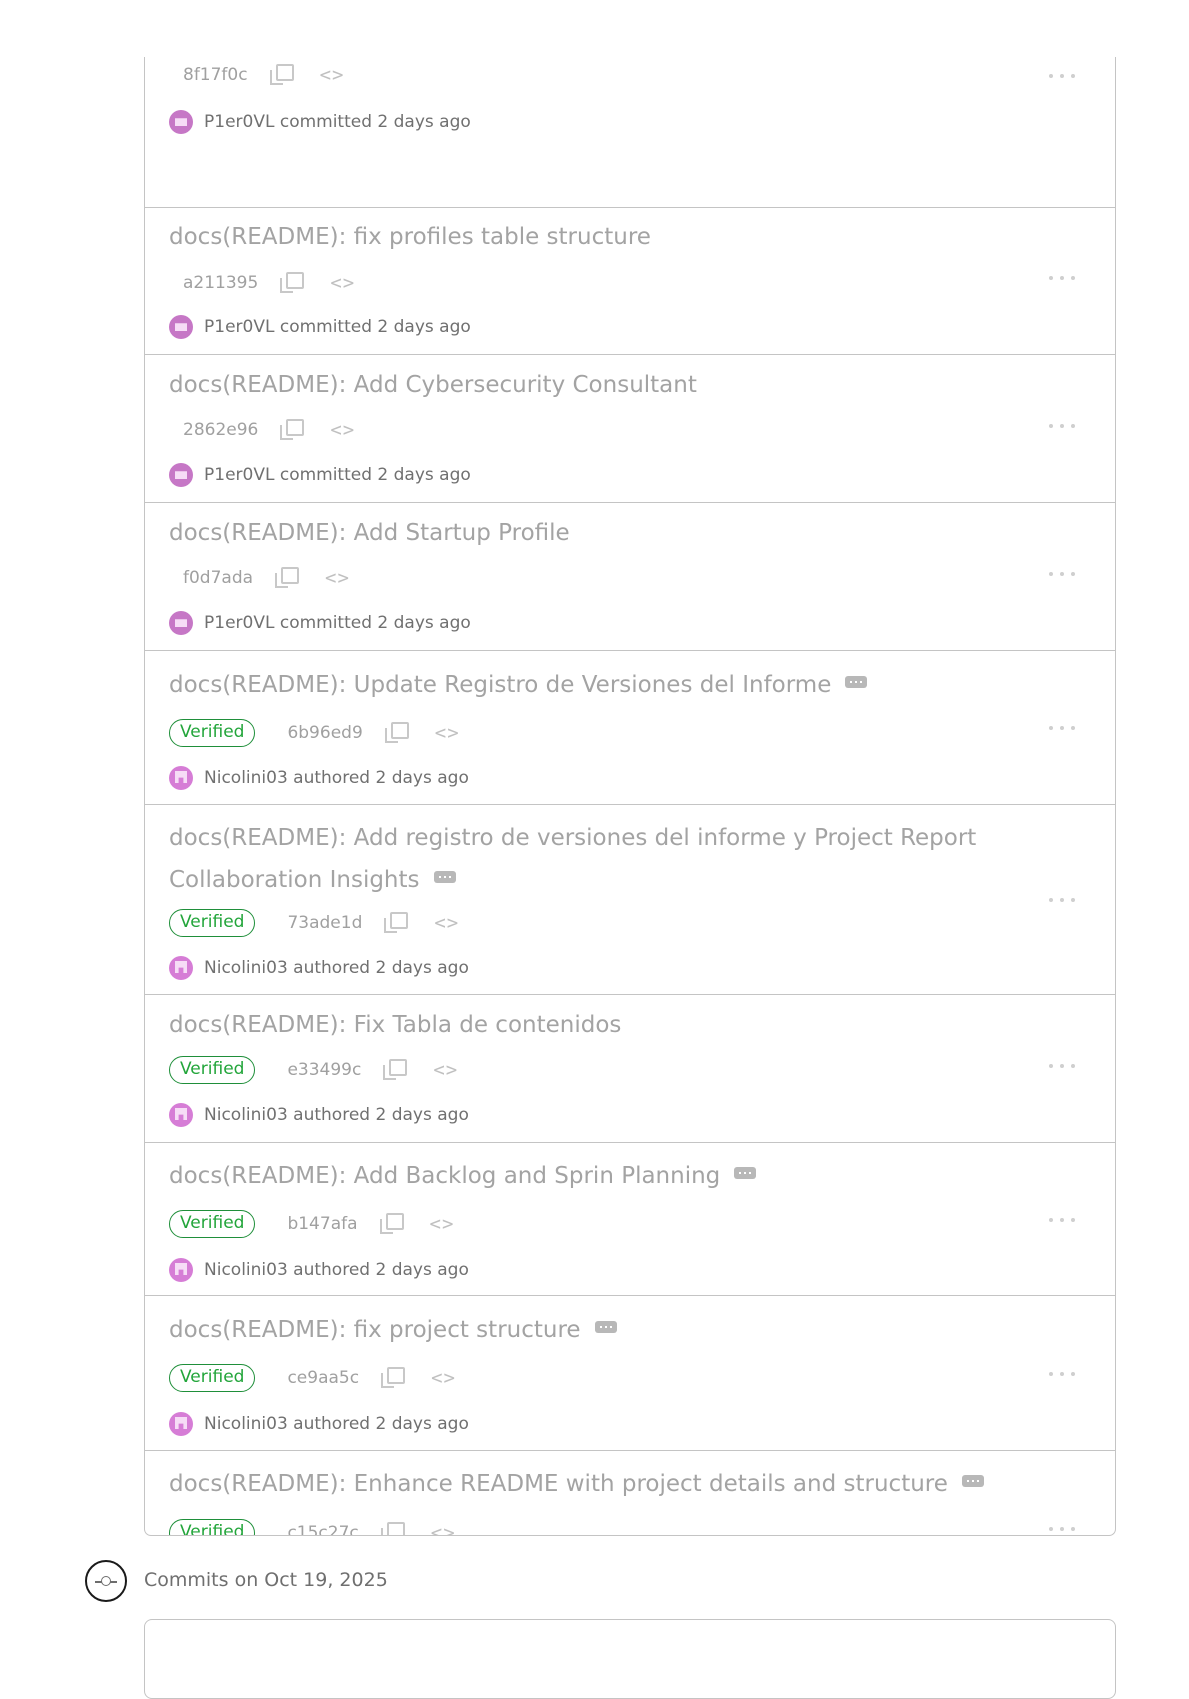 The height and width of the screenshot is (1699, 1189). I want to click on commit-hash: 6b96ed9, so click(324, 733).